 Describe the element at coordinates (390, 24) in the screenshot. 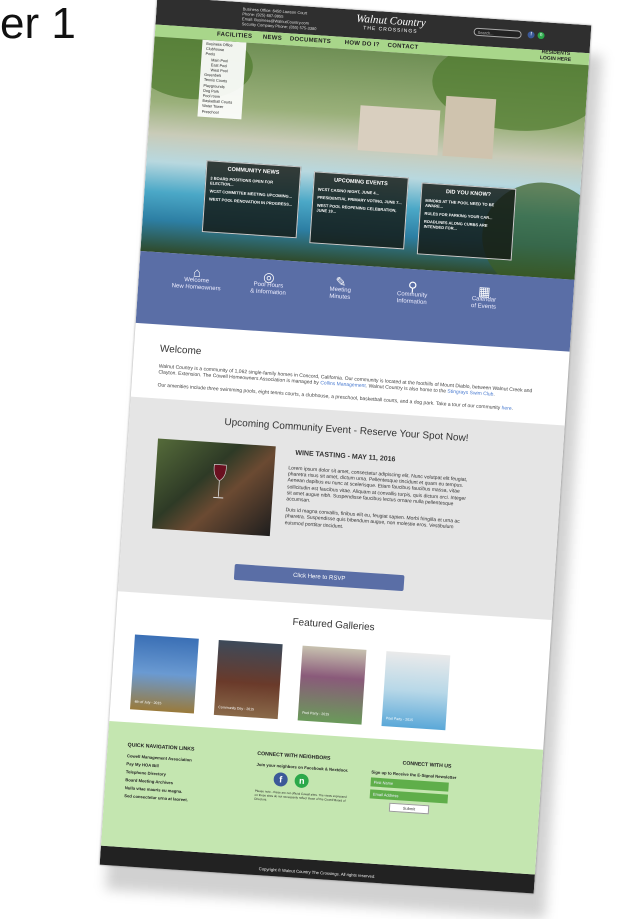

I see `site-logo: Walnut Country THE CROSSINGS` at that location.